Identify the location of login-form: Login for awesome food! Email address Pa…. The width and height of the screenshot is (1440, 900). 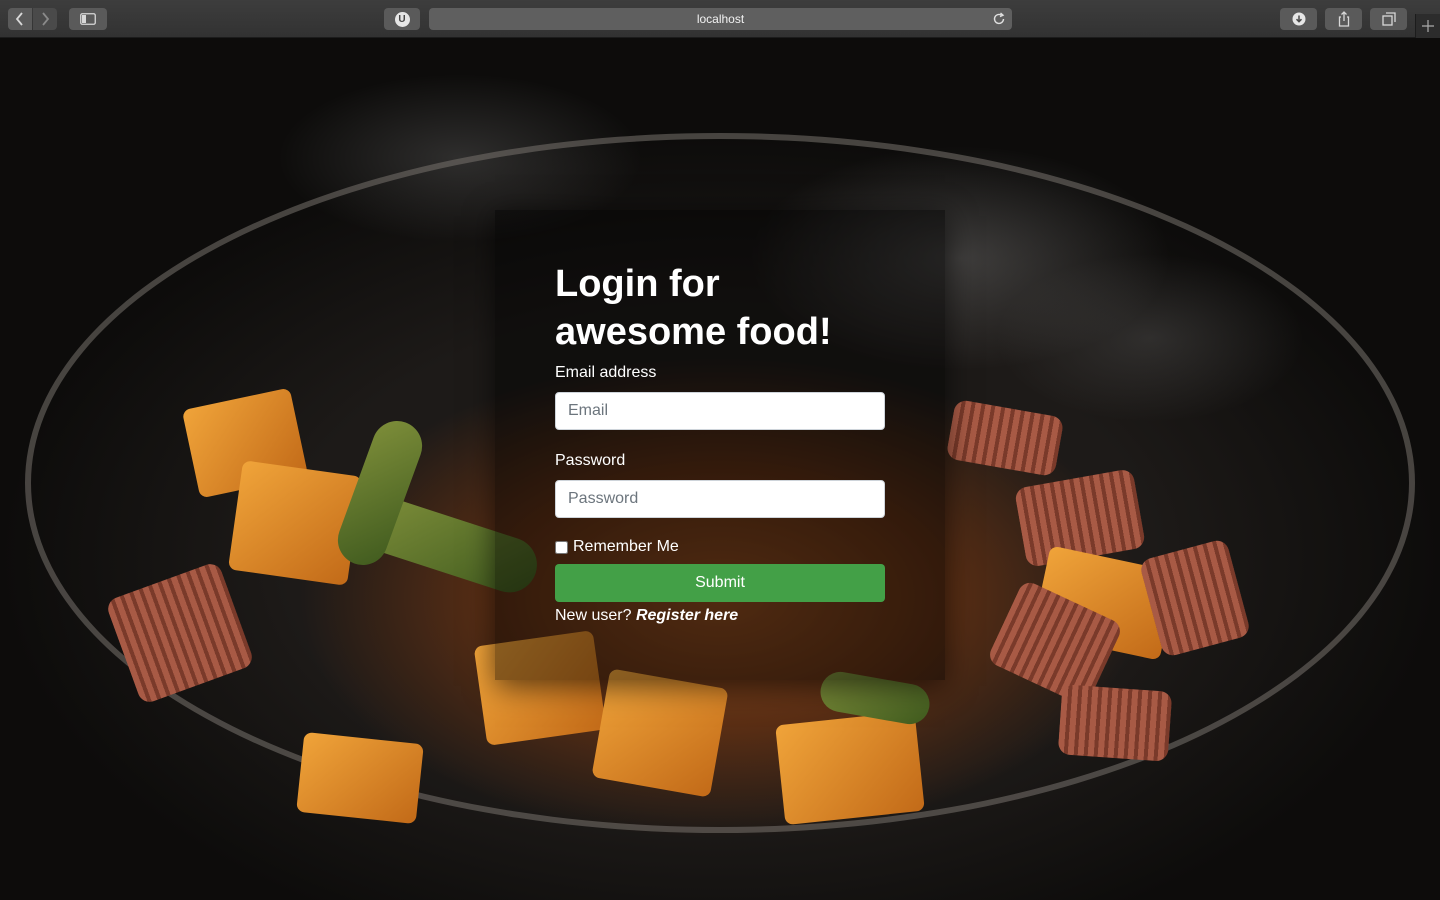
(720, 442).